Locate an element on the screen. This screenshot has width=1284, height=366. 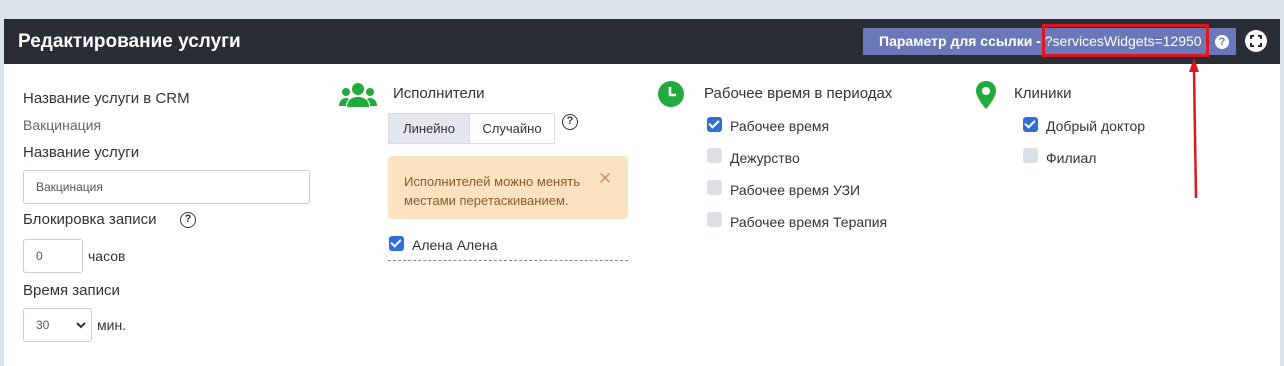
duration-select: 30 is located at coordinates (57, 325).